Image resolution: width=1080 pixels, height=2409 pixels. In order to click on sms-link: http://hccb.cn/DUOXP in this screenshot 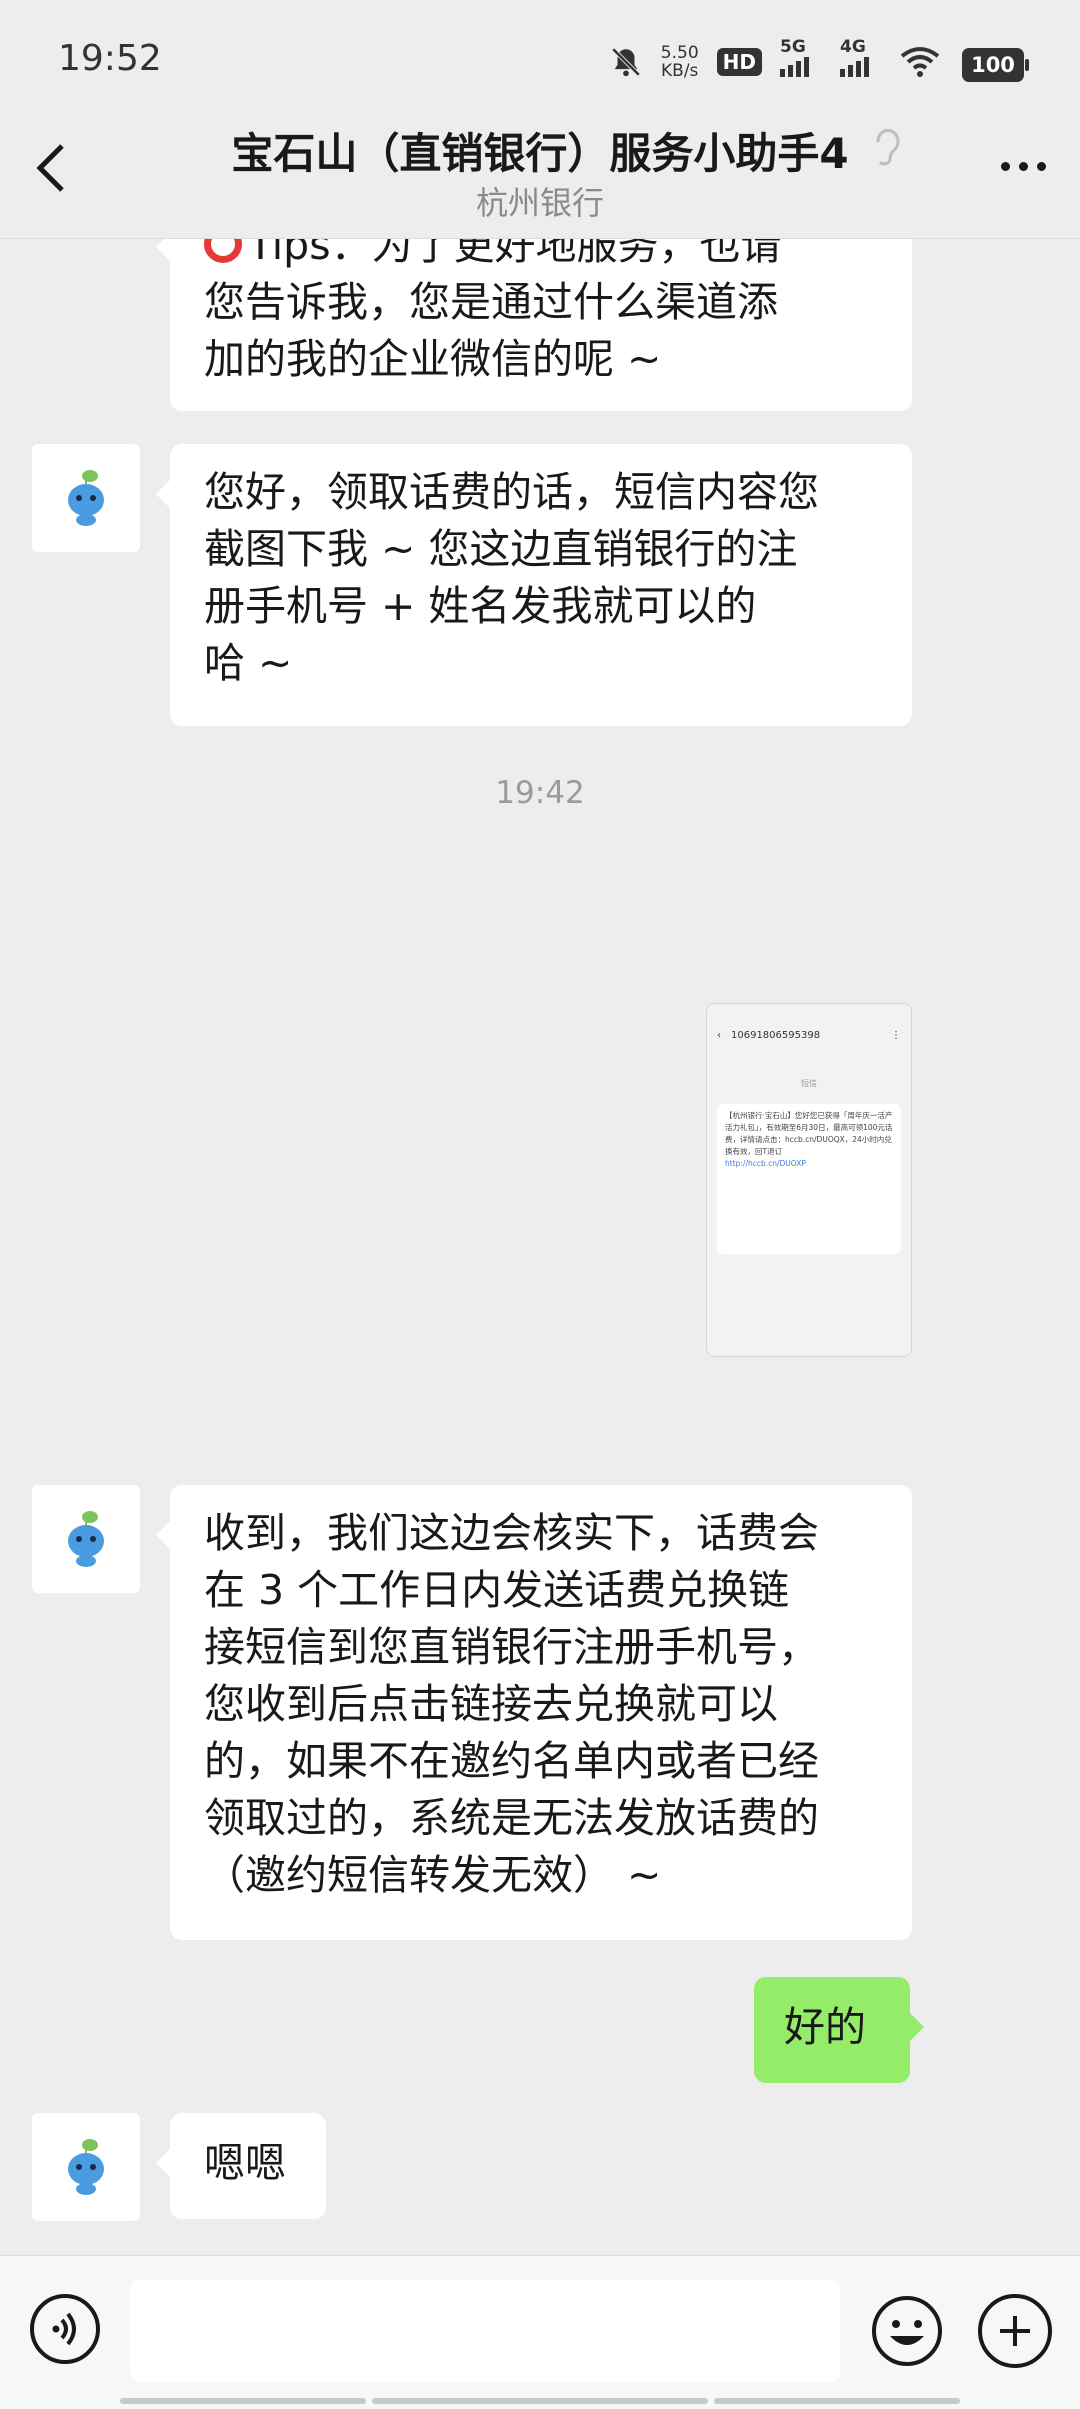, I will do `click(765, 1163)`.